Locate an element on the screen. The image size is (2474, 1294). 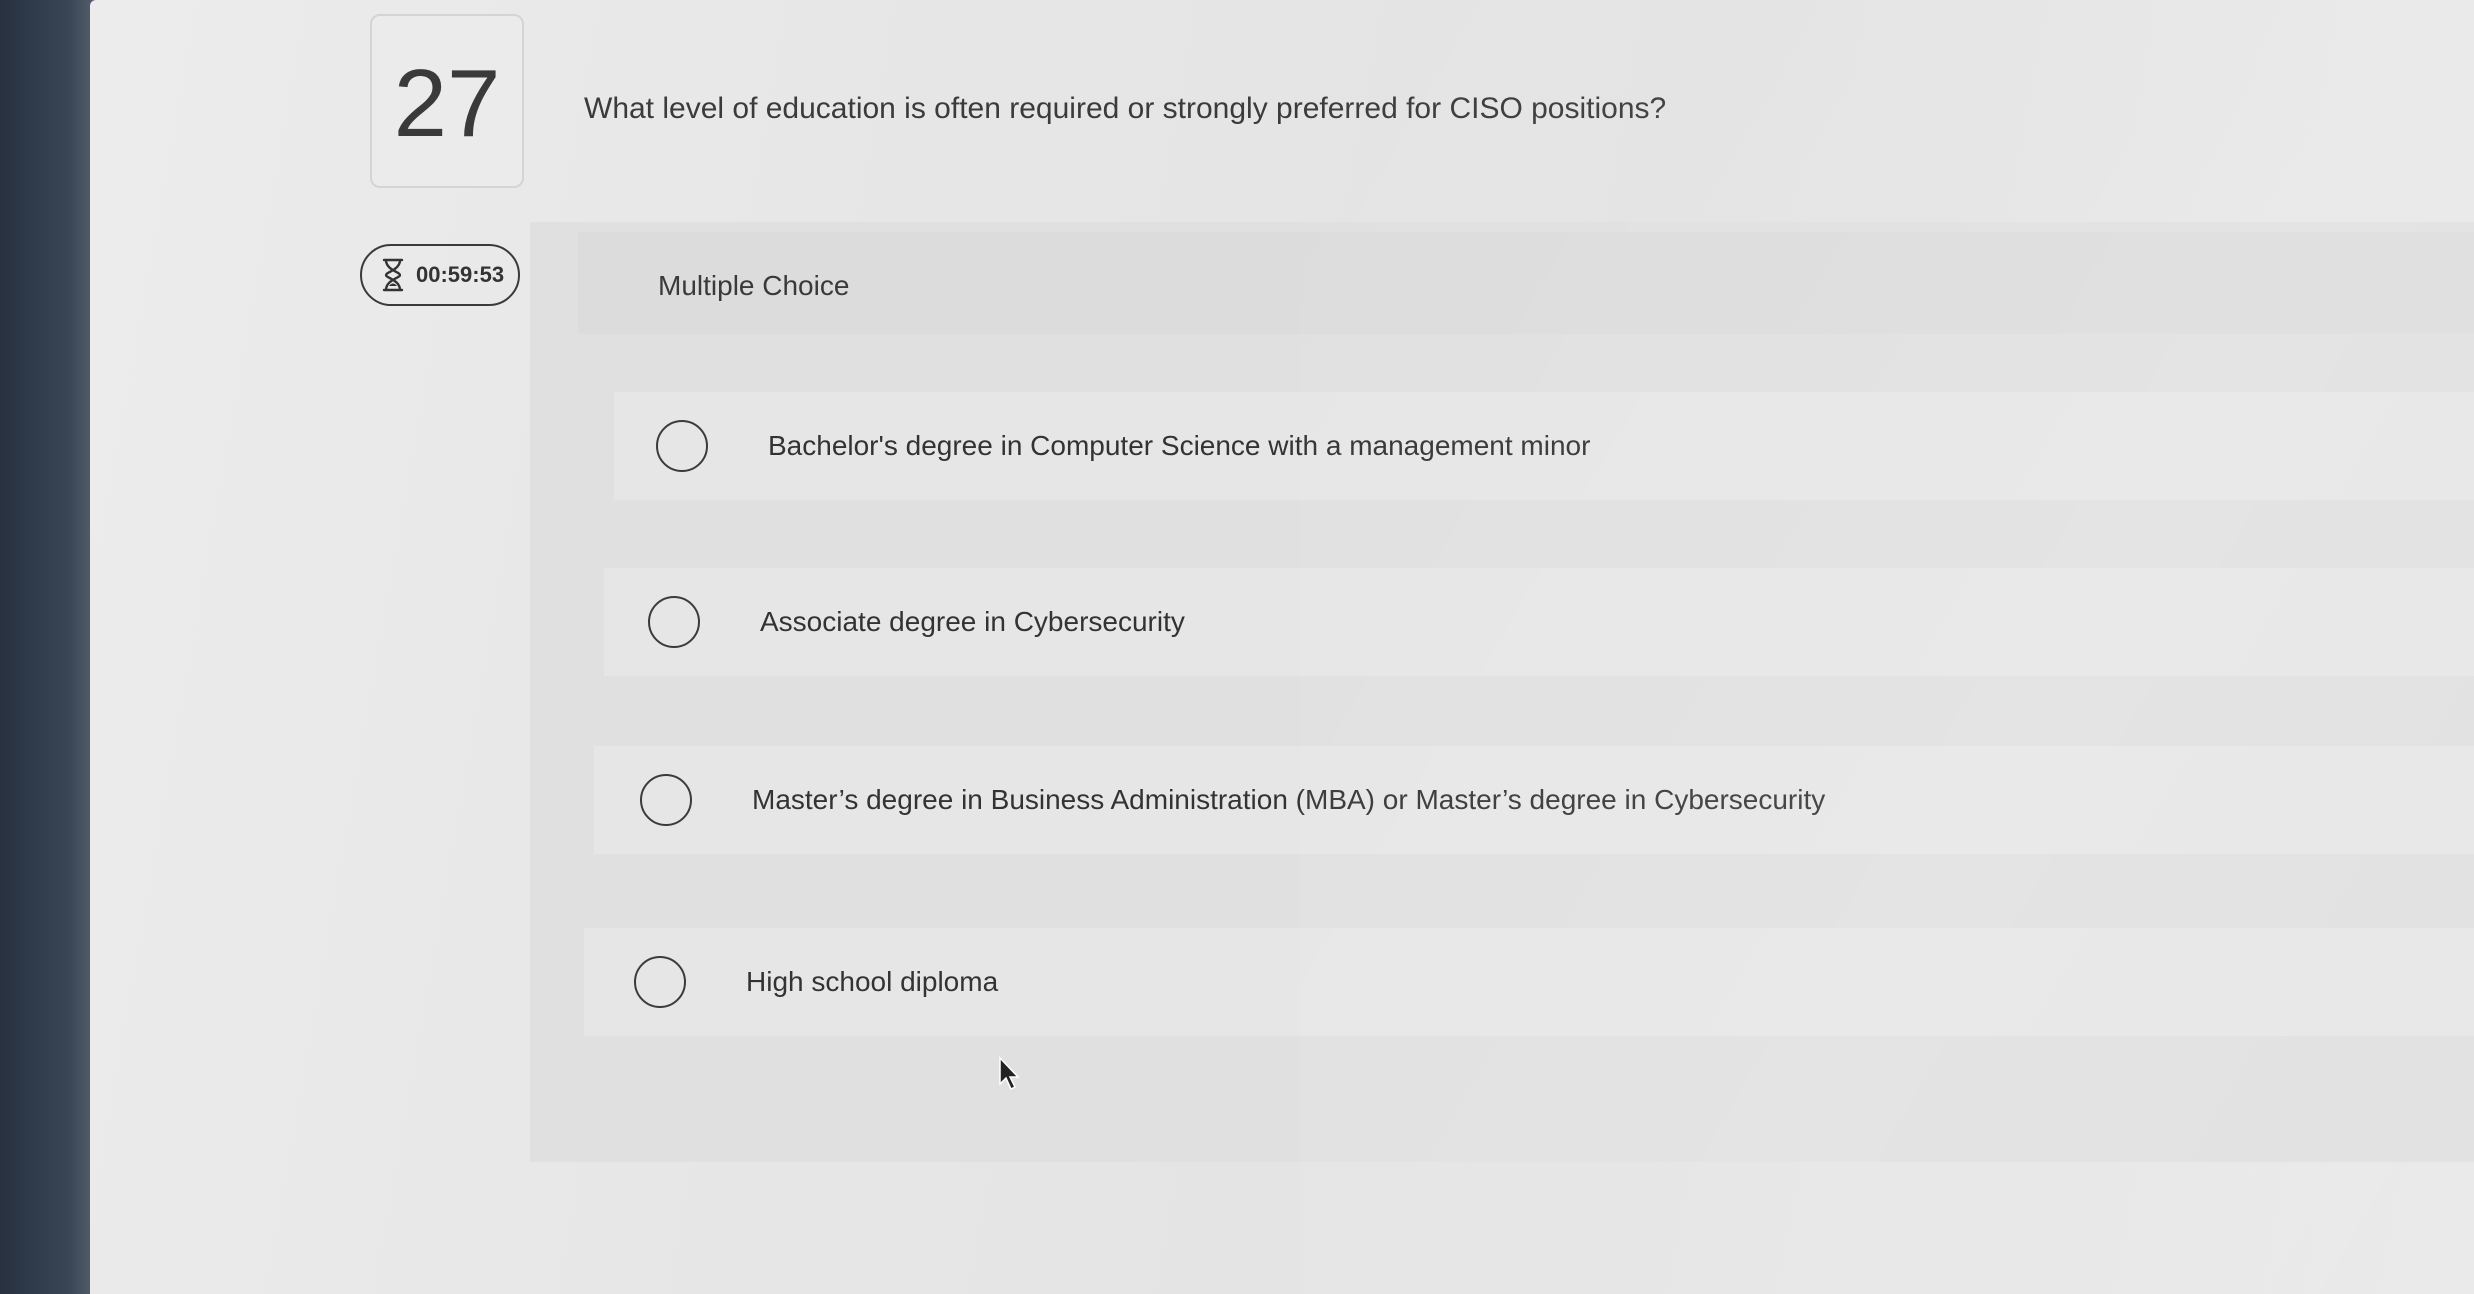
answer-option-label: High school diploma is located at coordinates (872, 981).